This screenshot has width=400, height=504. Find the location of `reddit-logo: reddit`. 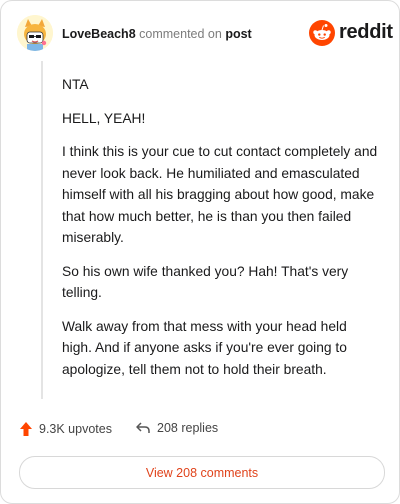

reddit-logo: reddit is located at coordinates (351, 33).